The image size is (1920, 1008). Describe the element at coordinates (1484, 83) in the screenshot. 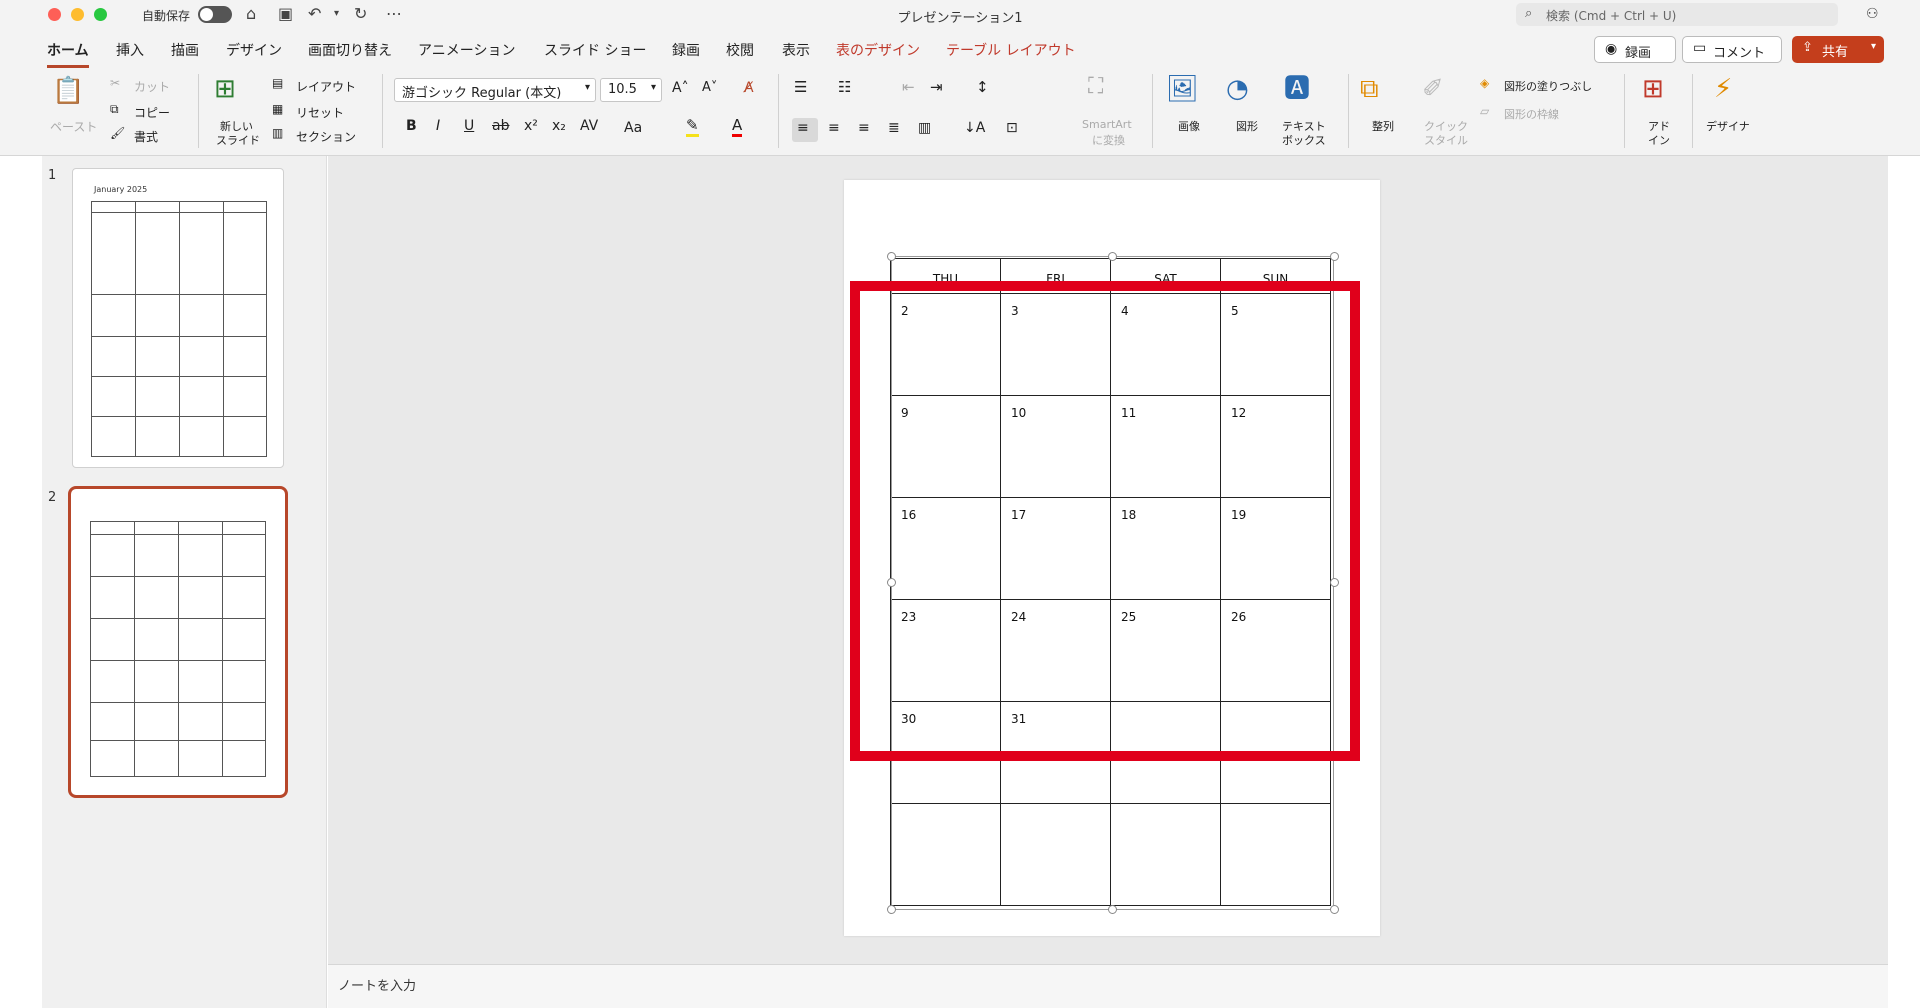

I see `shape-fill-icon: ◈` at that location.